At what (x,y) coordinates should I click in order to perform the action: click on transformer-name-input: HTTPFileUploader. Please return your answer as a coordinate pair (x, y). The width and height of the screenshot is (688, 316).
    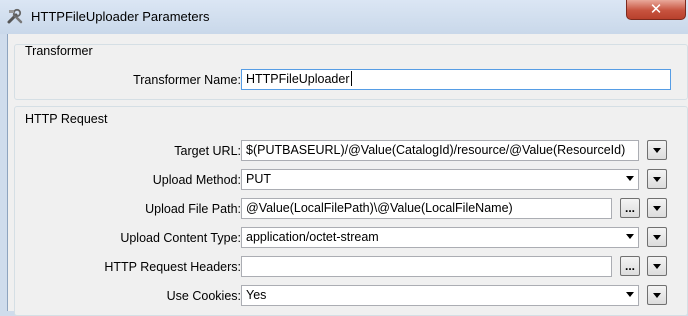
    Looking at the image, I should click on (456, 79).